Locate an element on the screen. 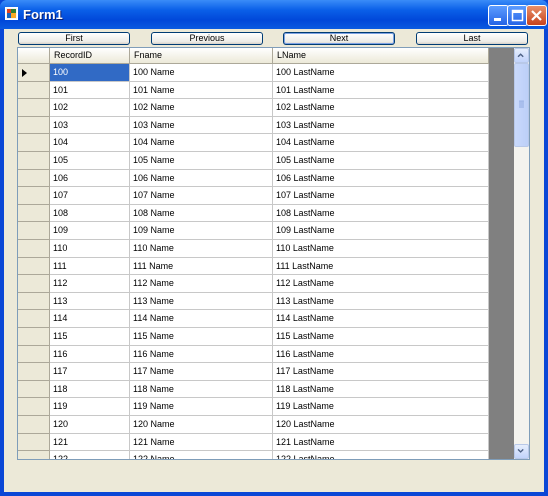 Image resolution: width=548 pixels, height=496 pixels. table-row: 103 103 Name 103 LastName is located at coordinates (253, 125).